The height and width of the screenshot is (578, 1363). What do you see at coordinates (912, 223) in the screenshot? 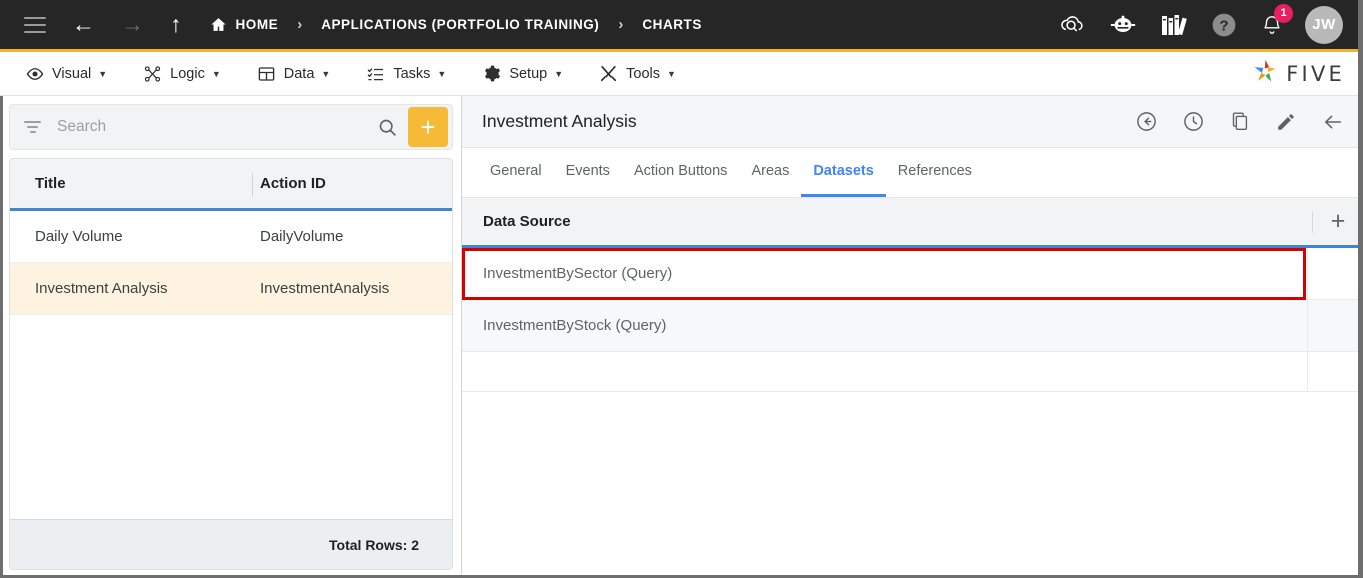
I see `datasets-header-row: Data Source +` at bounding box center [912, 223].